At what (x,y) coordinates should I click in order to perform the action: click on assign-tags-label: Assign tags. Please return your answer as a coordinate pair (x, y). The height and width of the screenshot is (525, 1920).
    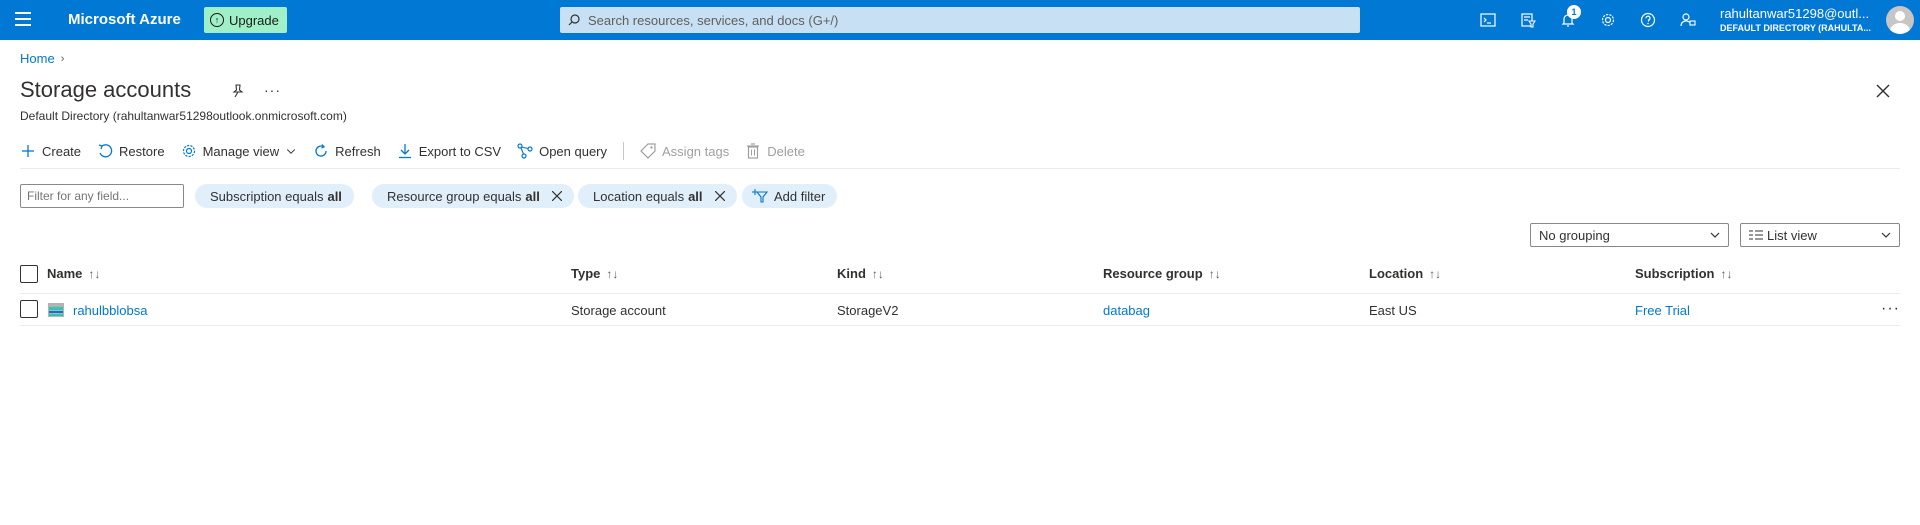
    Looking at the image, I should click on (696, 151).